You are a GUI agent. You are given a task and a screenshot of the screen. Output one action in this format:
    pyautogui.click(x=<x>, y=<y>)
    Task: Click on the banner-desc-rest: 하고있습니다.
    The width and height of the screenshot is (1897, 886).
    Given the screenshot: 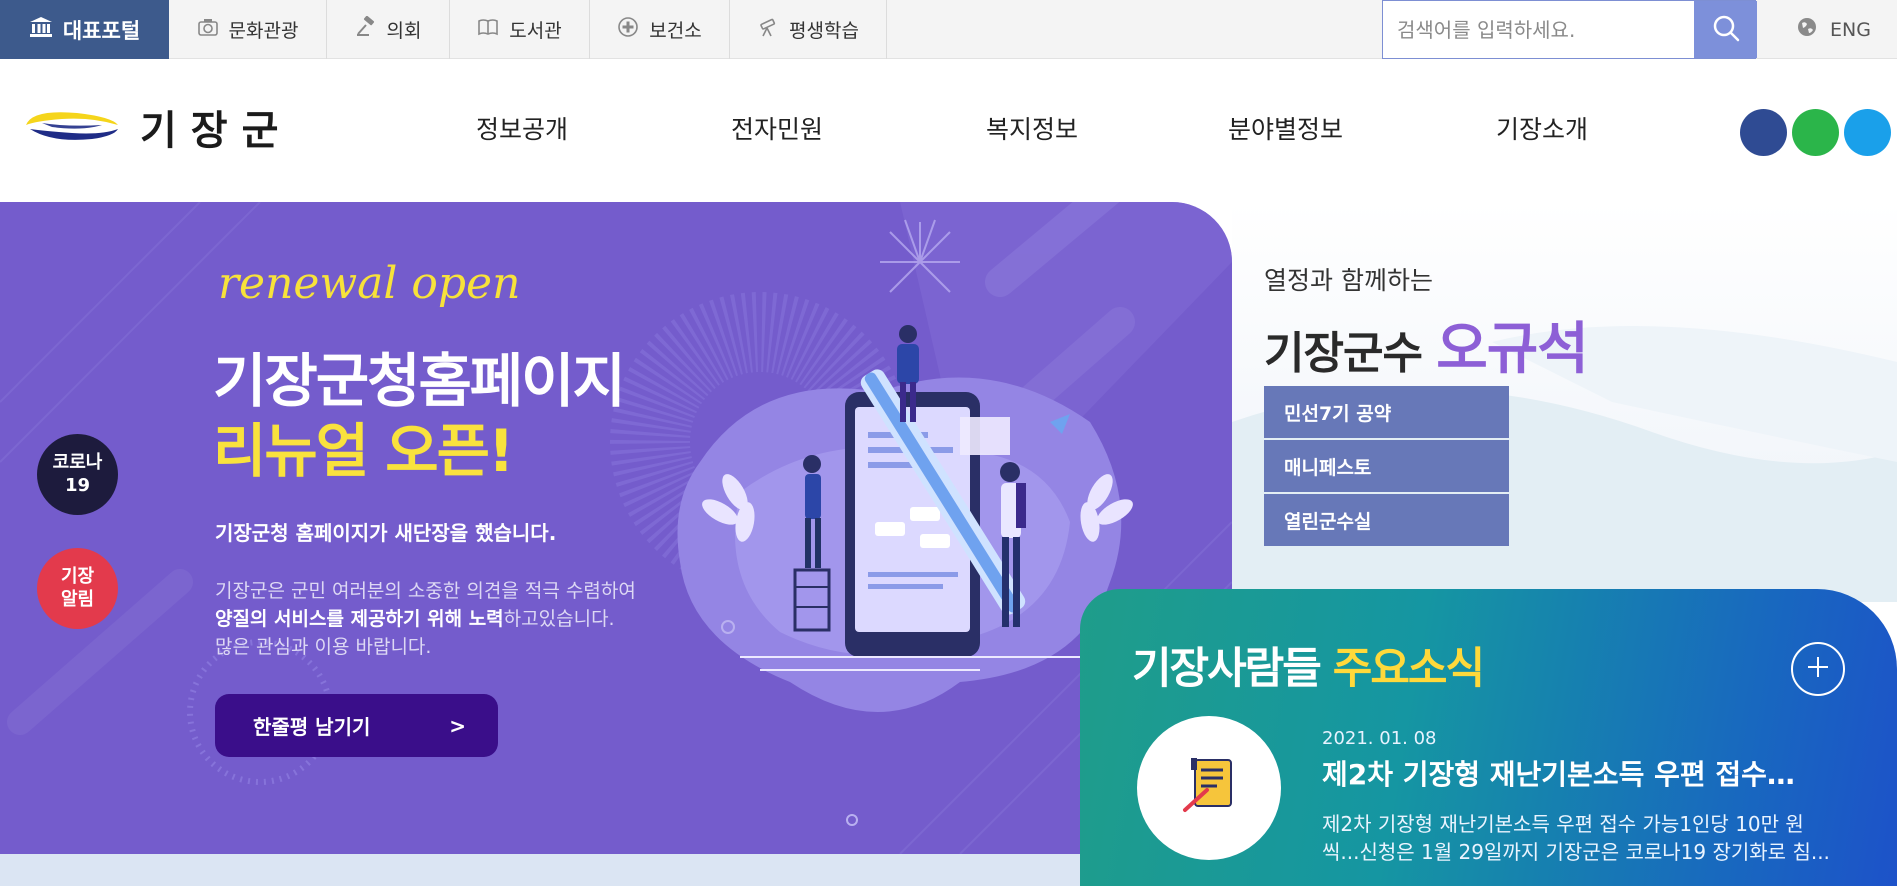 What is the action you would take?
    pyautogui.click(x=559, y=619)
    